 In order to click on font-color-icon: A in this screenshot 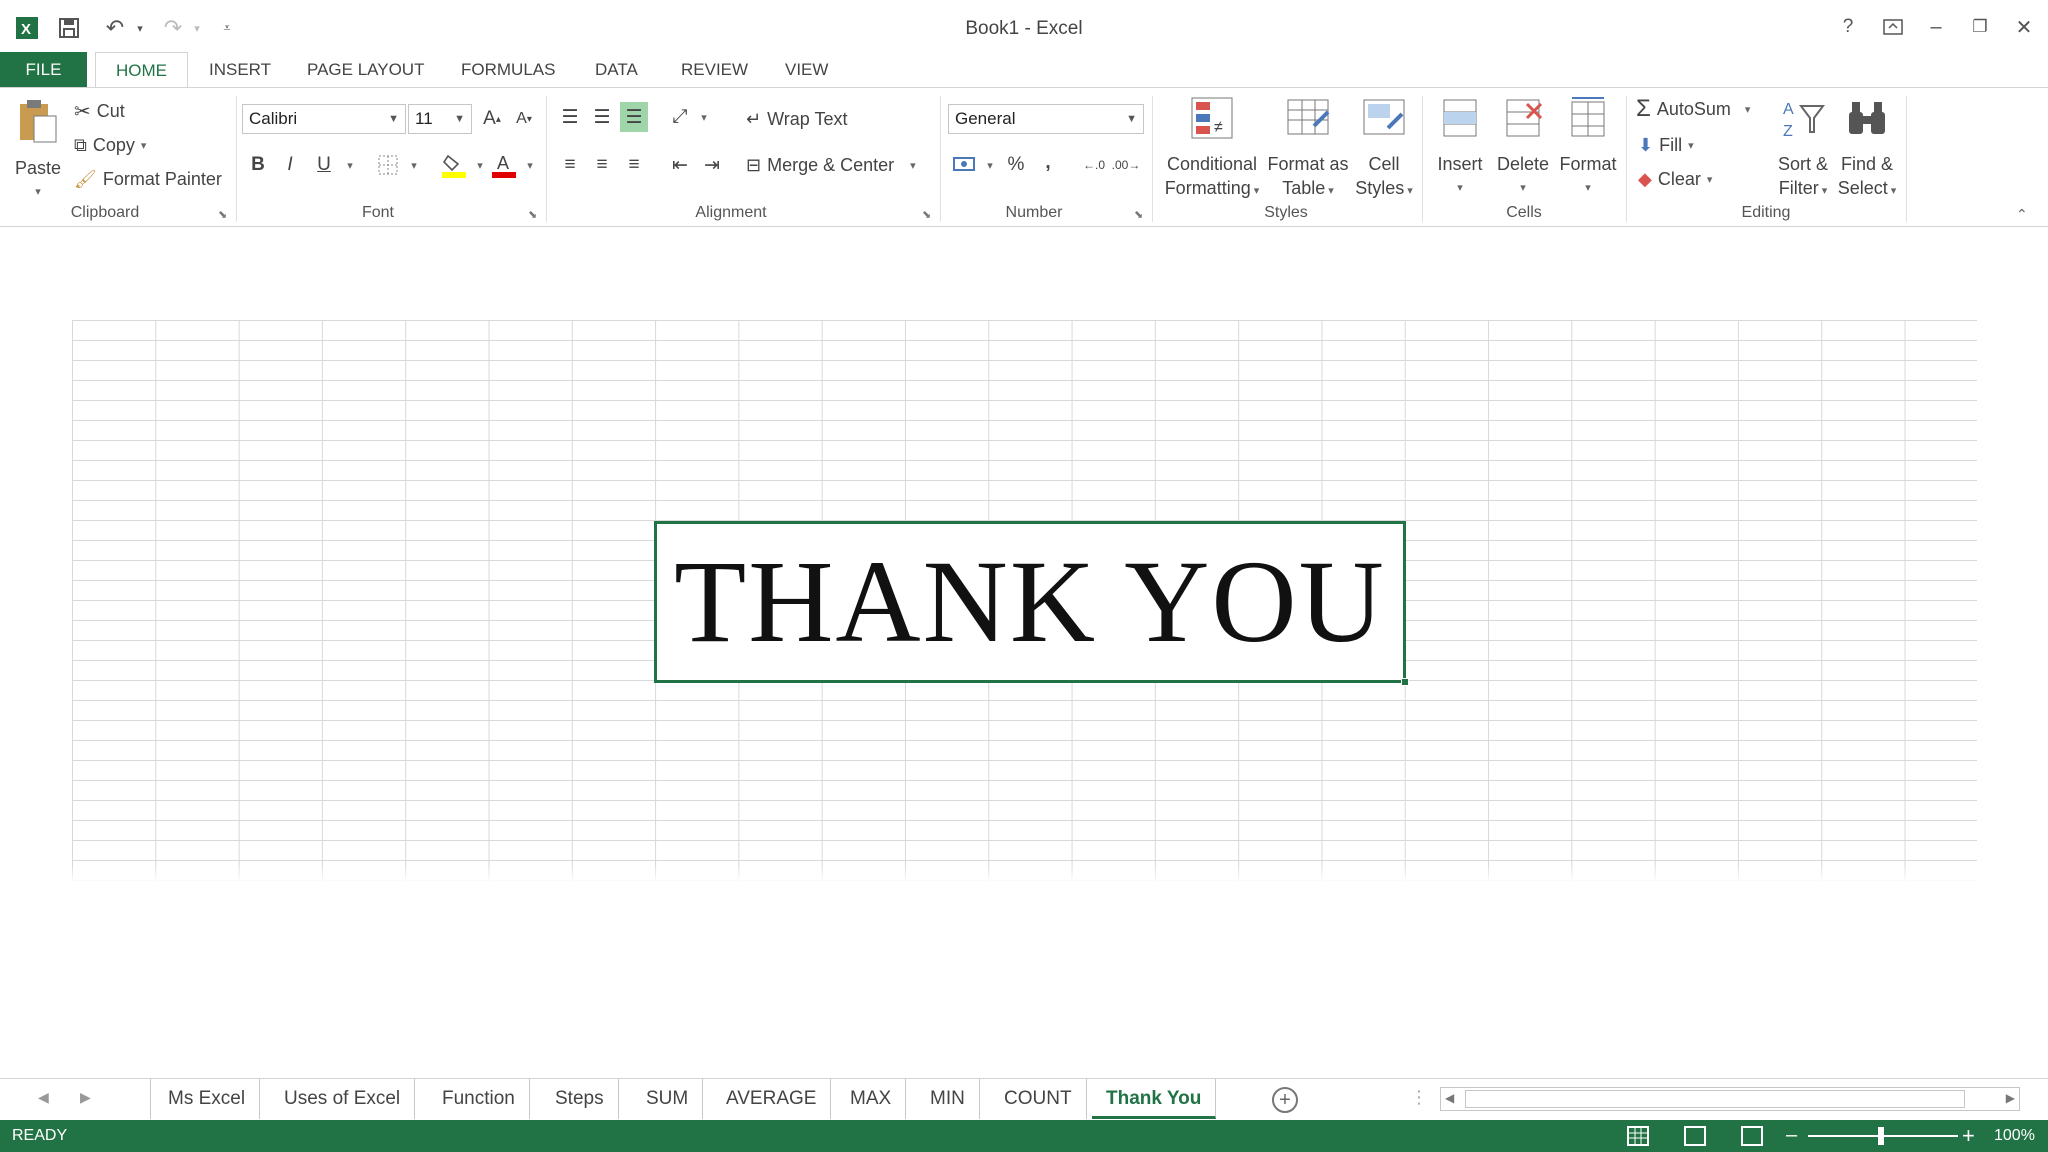, I will do `click(504, 165)`.